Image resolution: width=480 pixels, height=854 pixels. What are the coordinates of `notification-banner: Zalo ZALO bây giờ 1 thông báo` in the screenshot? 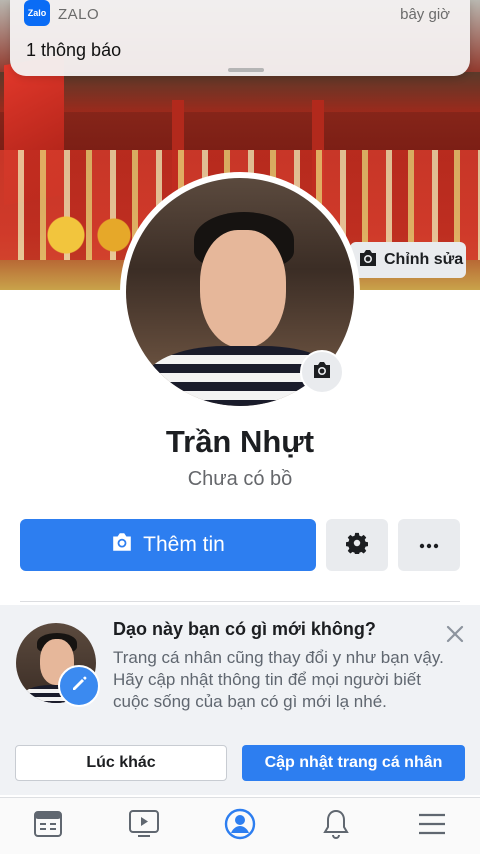 It's located at (240, 38).